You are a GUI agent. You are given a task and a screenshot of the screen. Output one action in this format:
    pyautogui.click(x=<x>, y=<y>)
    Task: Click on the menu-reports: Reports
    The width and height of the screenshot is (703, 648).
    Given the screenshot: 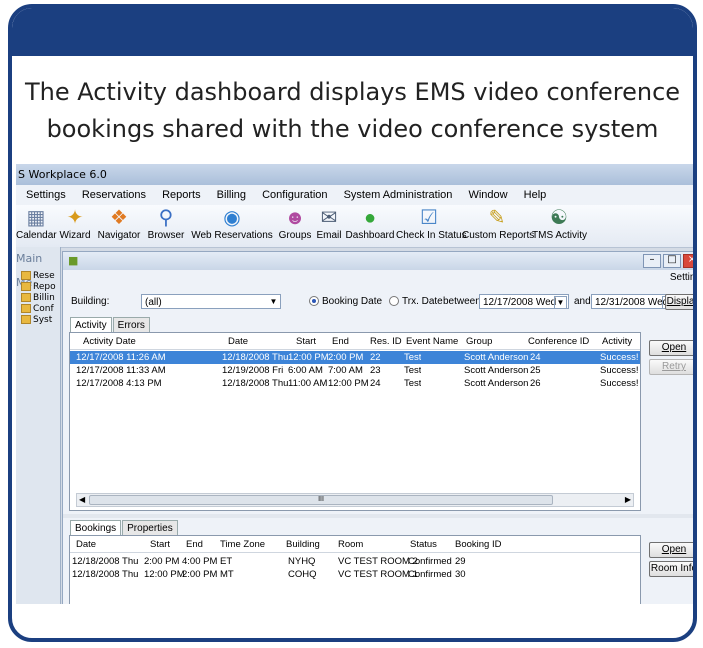 What is the action you would take?
    pyautogui.click(x=181, y=195)
    